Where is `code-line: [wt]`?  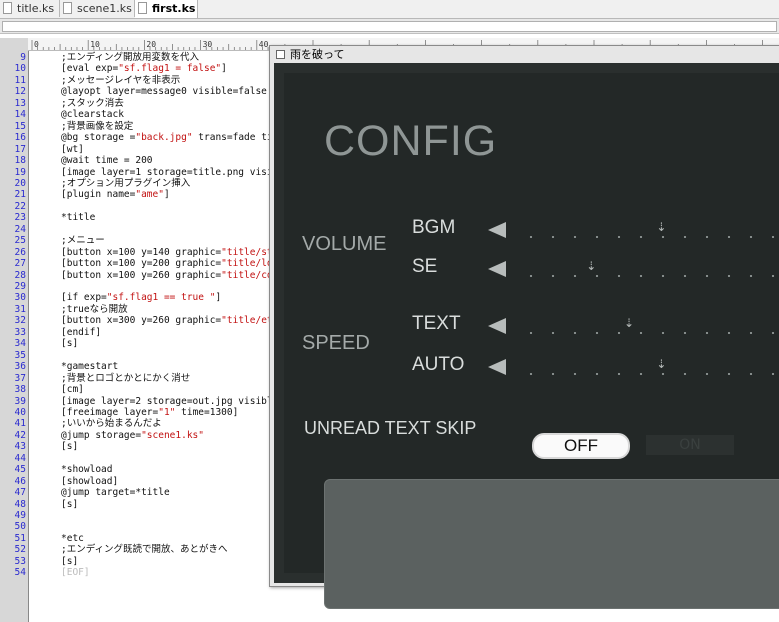
code-line: [wt] is located at coordinates (72, 149).